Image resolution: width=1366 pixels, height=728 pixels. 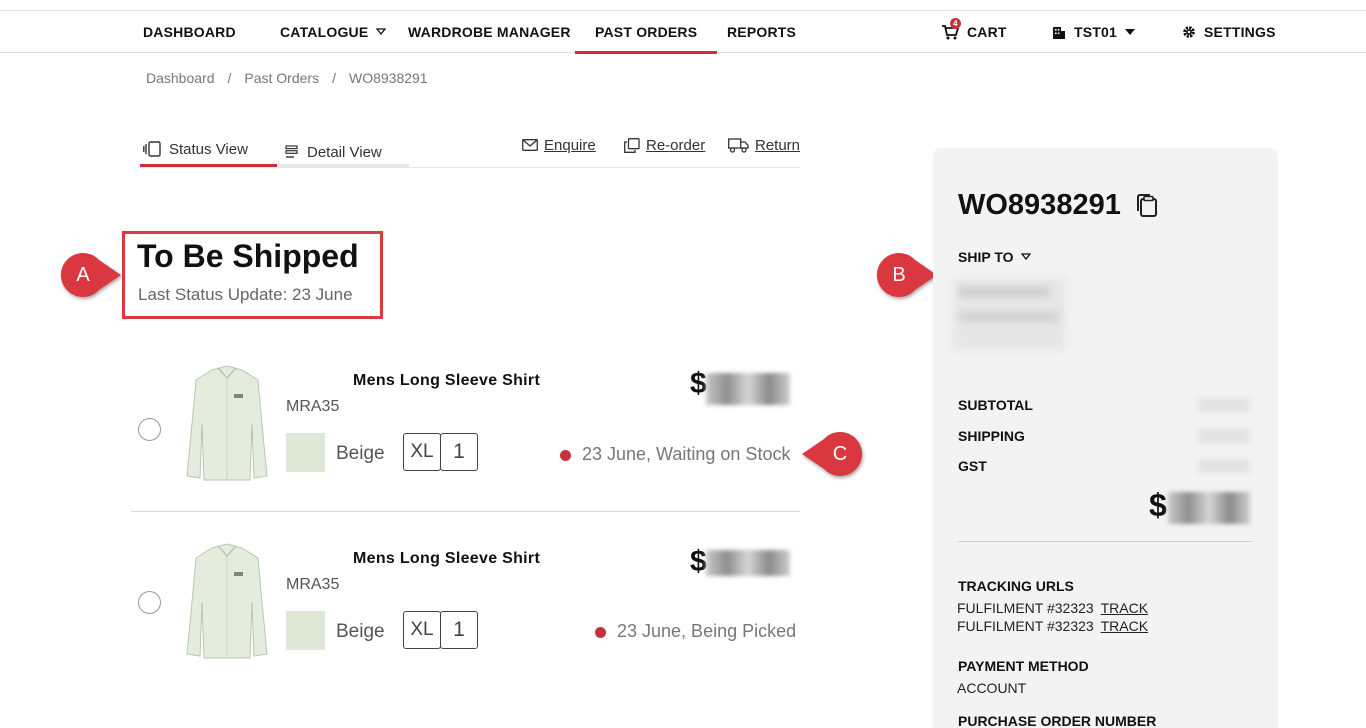 I want to click on cart-icon: 4, so click(x=951, y=28).